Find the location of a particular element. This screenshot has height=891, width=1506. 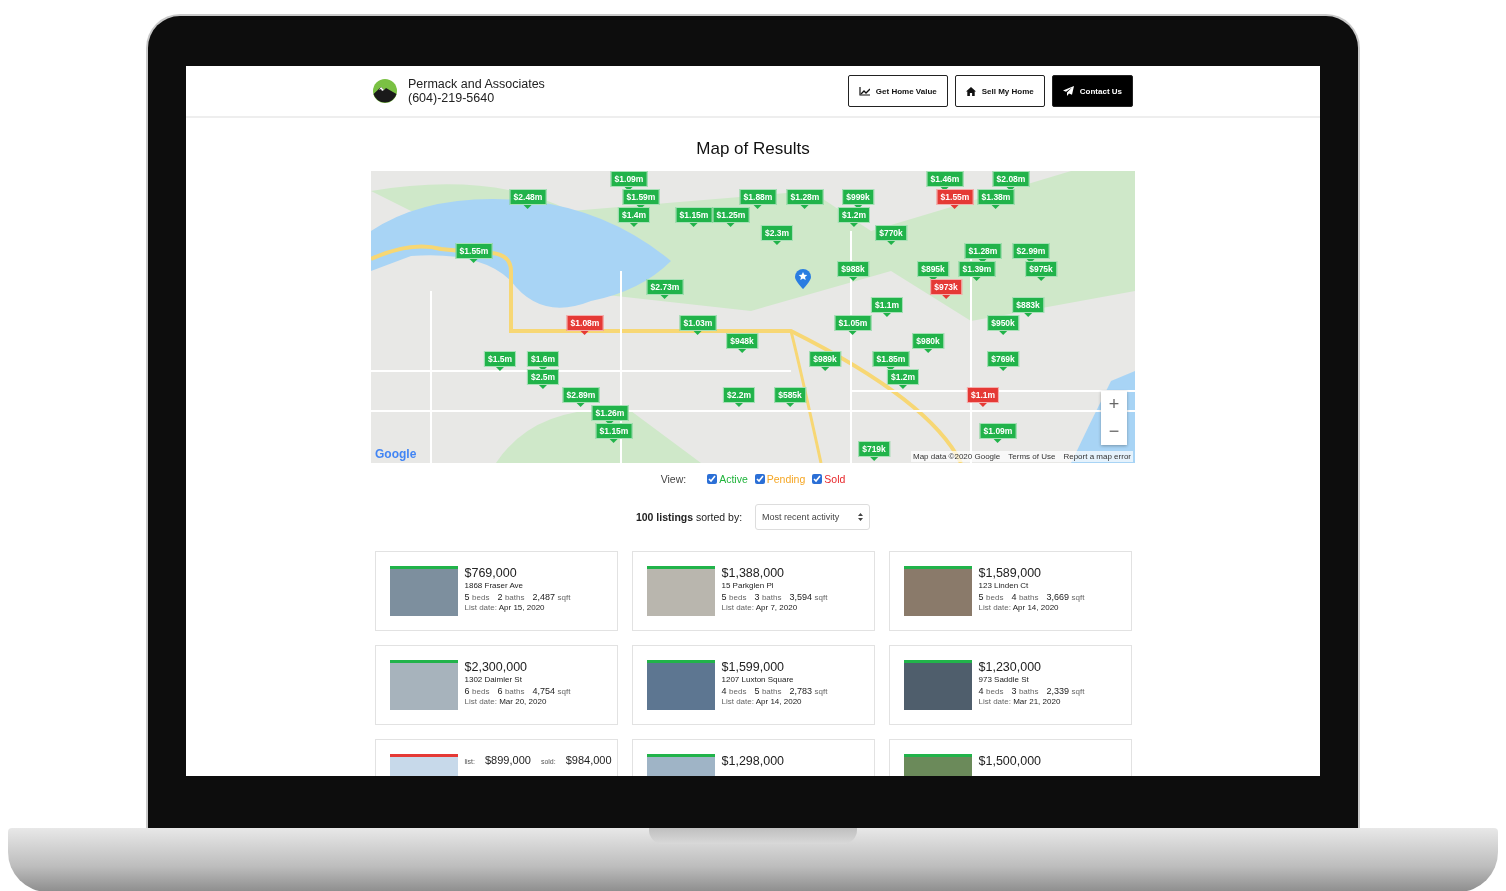

listing-price: $899,000 is located at coordinates (508, 760).